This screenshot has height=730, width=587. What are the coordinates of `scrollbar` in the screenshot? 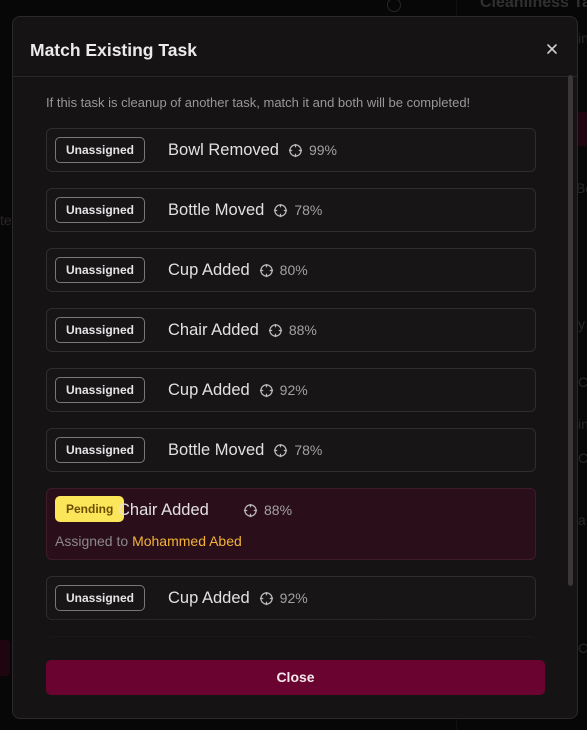 It's located at (570, 330).